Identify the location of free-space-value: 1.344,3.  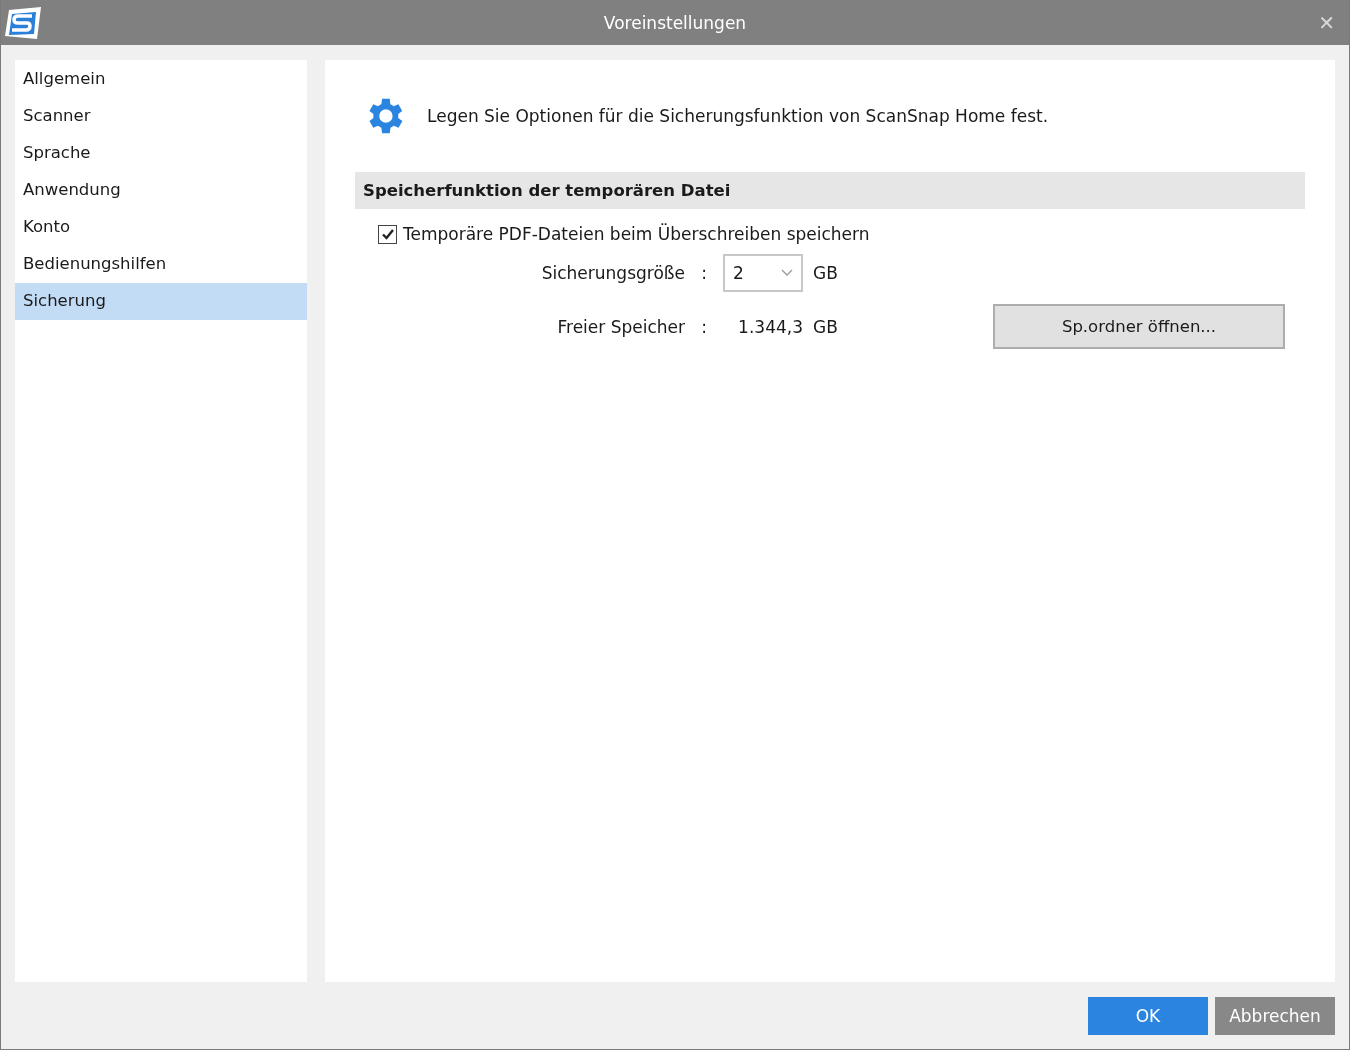
(770, 326).